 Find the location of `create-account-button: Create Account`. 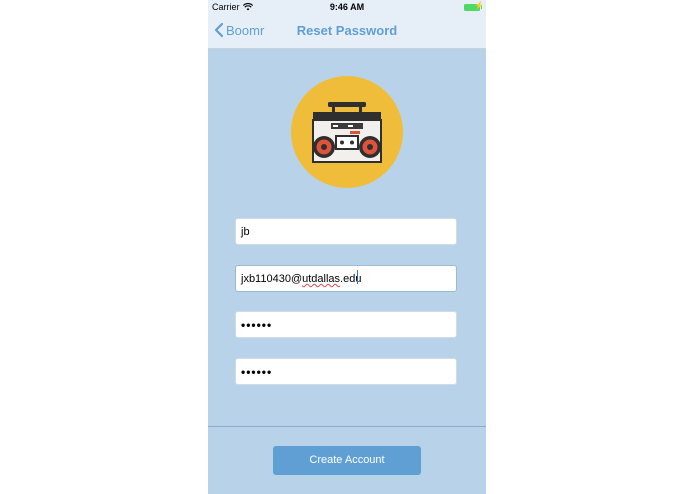

create-account-button: Create Account is located at coordinates (347, 460).